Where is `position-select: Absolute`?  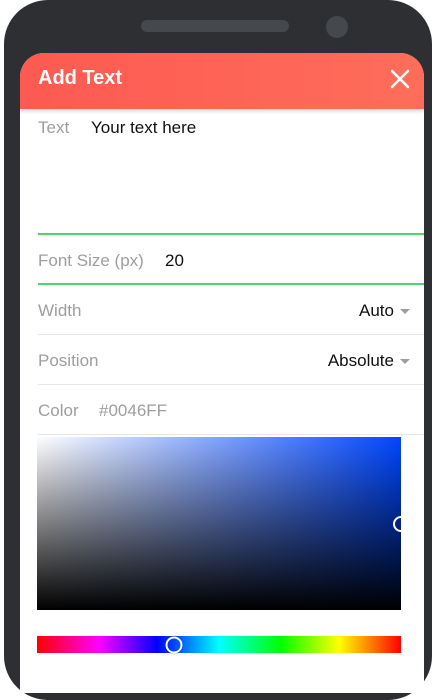 position-select: Absolute is located at coordinates (369, 361).